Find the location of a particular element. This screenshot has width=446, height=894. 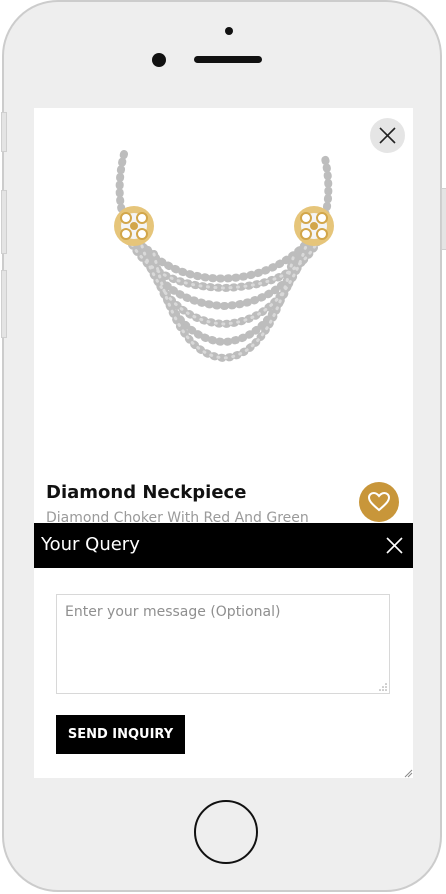

volume-up-button is located at coordinates (4, 222).